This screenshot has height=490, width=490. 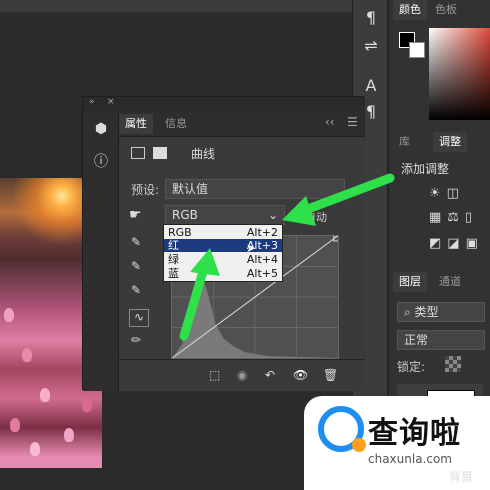 What do you see at coordinates (417, 50) in the screenshot?
I see `background-color-swatch` at bounding box center [417, 50].